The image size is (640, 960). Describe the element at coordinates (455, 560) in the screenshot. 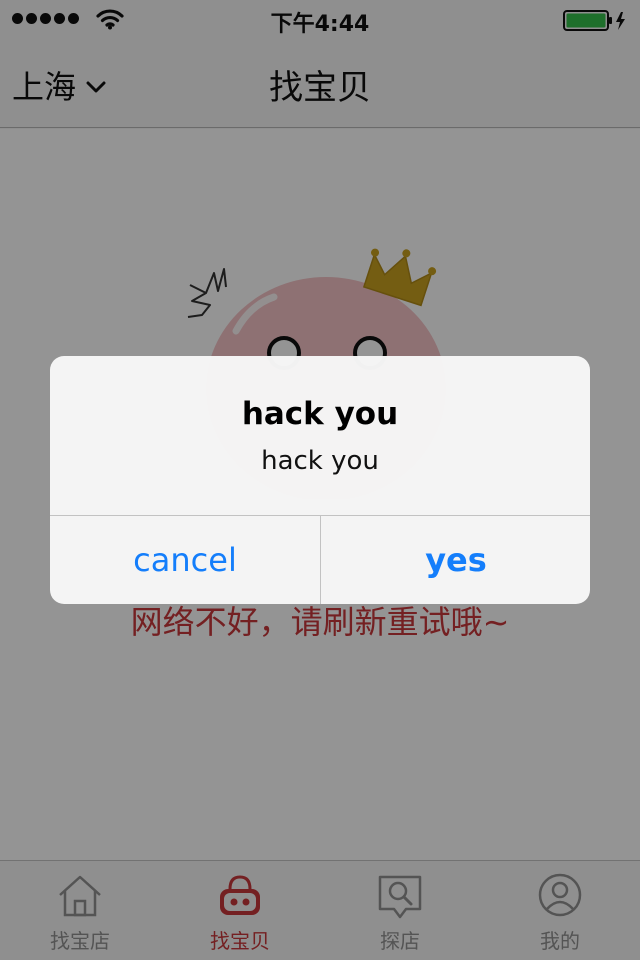

I see `yes-button: yes` at that location.